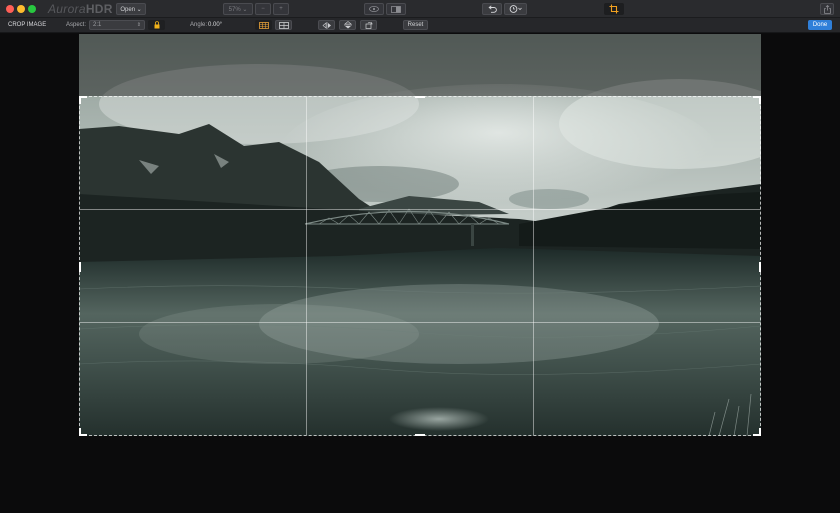 The height and width of the screenshot is (513, 840). I want to click on rotate-button, so click(368, 25).